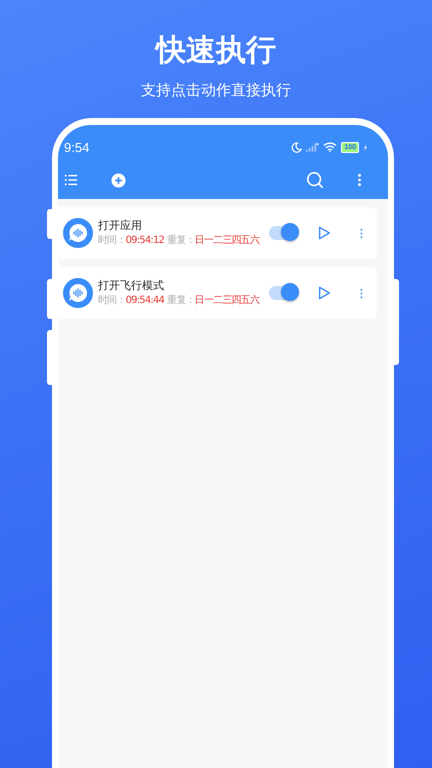 The height and width of the screenshot is (768, 432). Describe the element at coordinates (217, 293) in the screenshot. I see `task-card: 打开飞行模式 时间：09:54:44 重复：日一二三四五六` at that location.